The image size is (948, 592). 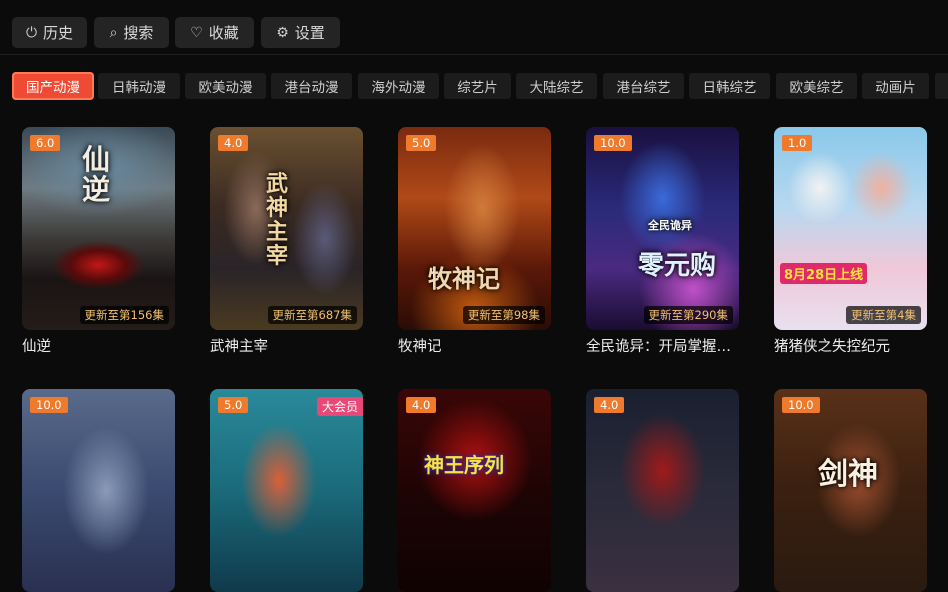 What do you see at coordinates (643, 86) in the screenshot?
I see `tab-7: 港台综艺` at bounding box center [643, 86].